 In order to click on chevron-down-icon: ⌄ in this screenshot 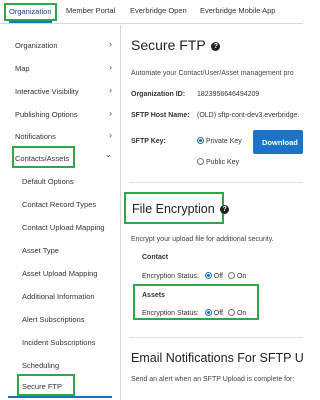, I will do `click(108, 154)`.